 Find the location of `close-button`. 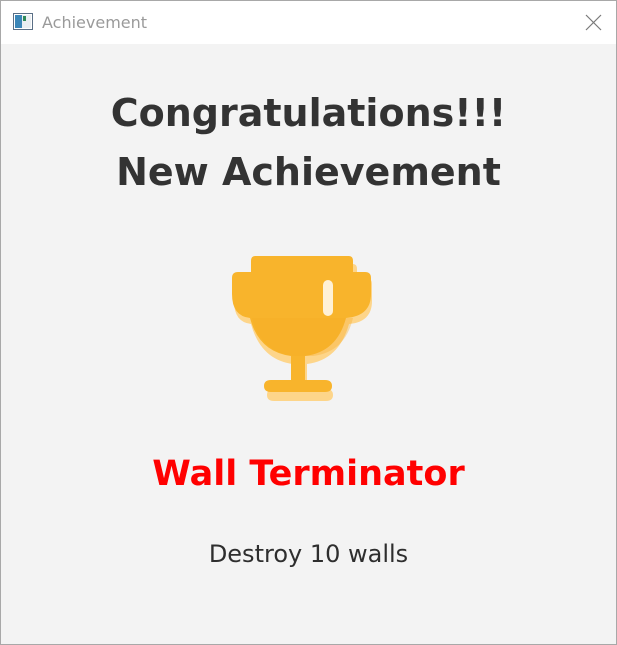

close-button is located at coordinates (593, 22).